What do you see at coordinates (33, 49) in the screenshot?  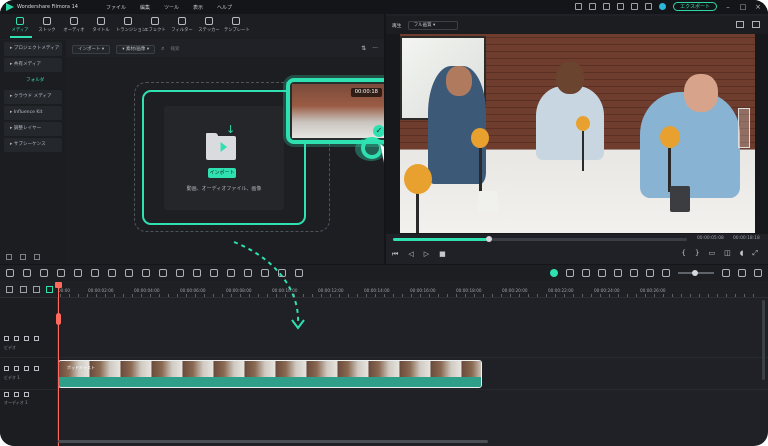 I see `sidebar-item-project-media: ▸ プロジェクトメディア` at bounding box center [33, 49].